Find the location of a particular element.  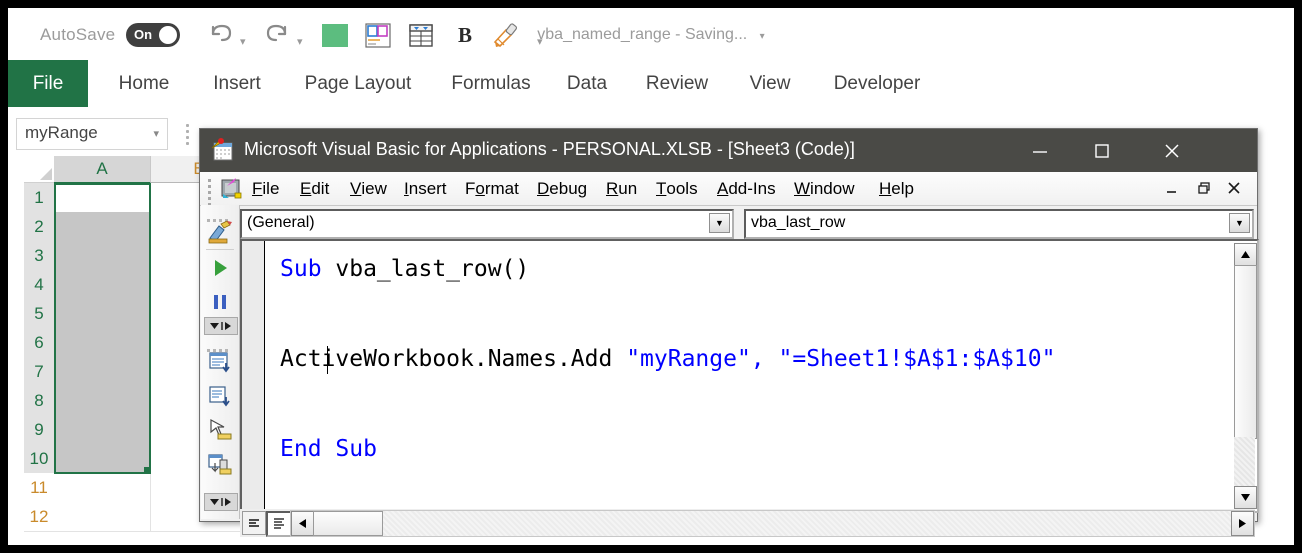

vba-menu-add-ins: Add-Ins is located at coordinates (746, 188).